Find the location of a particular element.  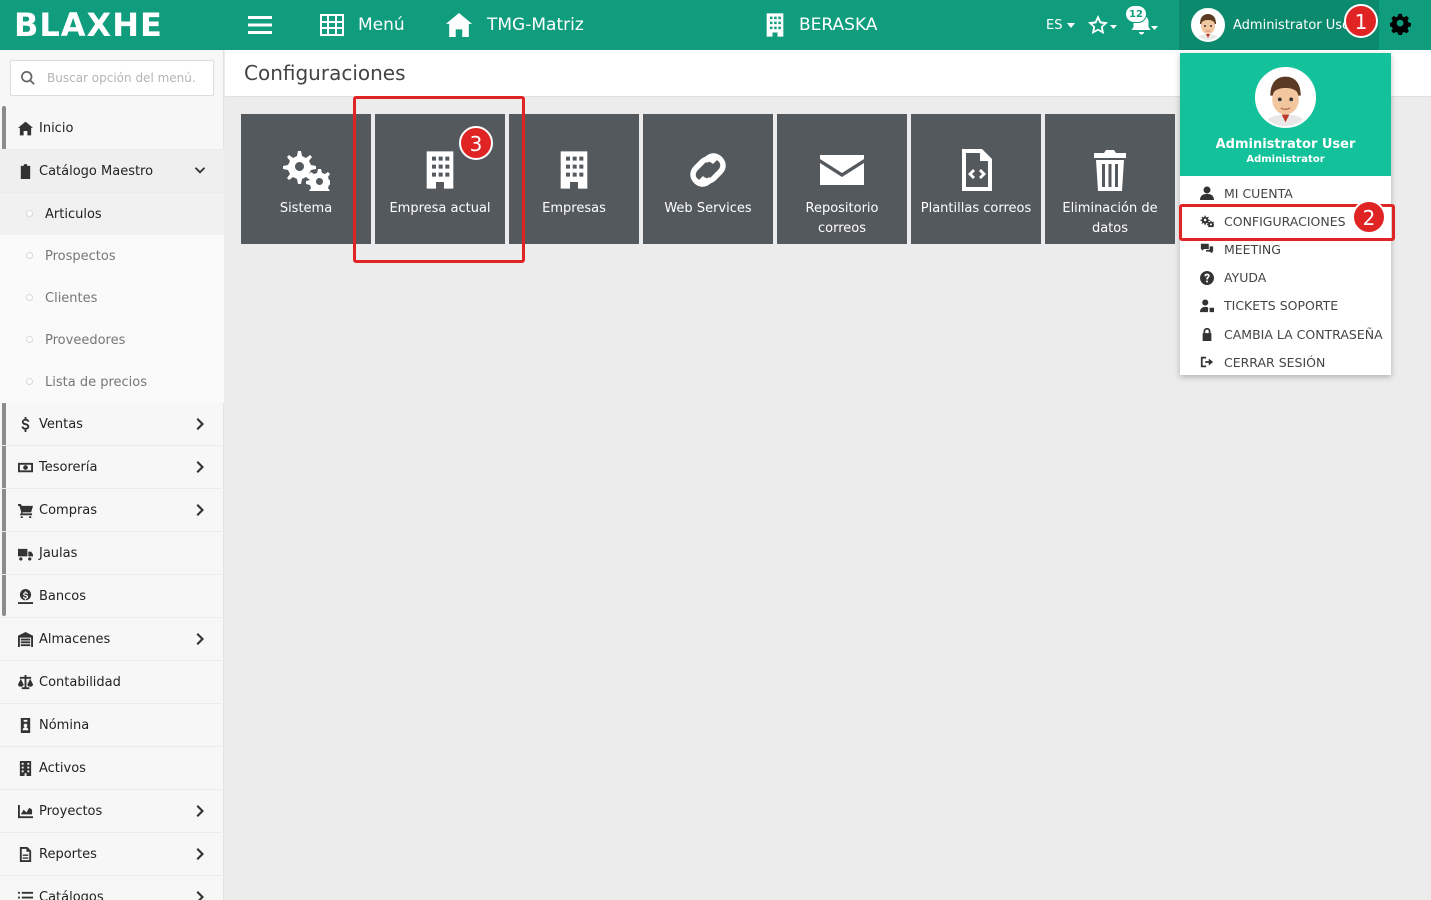

sidebar-item-jaulas: Jaulas is located at coordinates (112, 553).